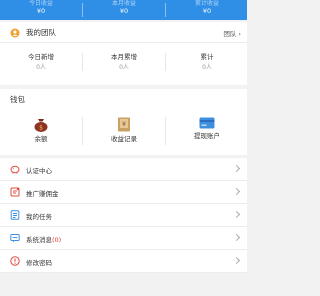  Describe the element at coordinates (41, 57) in the screenshot. I see `stat-label: 今日新增` at that location.